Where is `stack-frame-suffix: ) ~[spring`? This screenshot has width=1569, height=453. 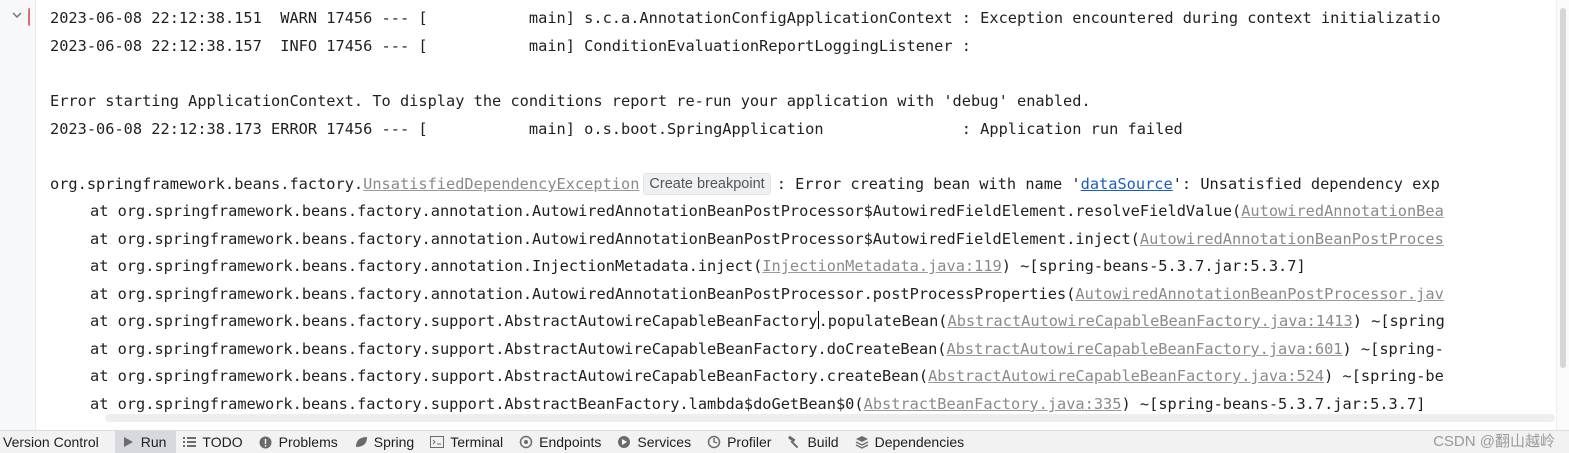 stack-frame-suffix: ) ~[spring is located at coordinates (1398, 321).